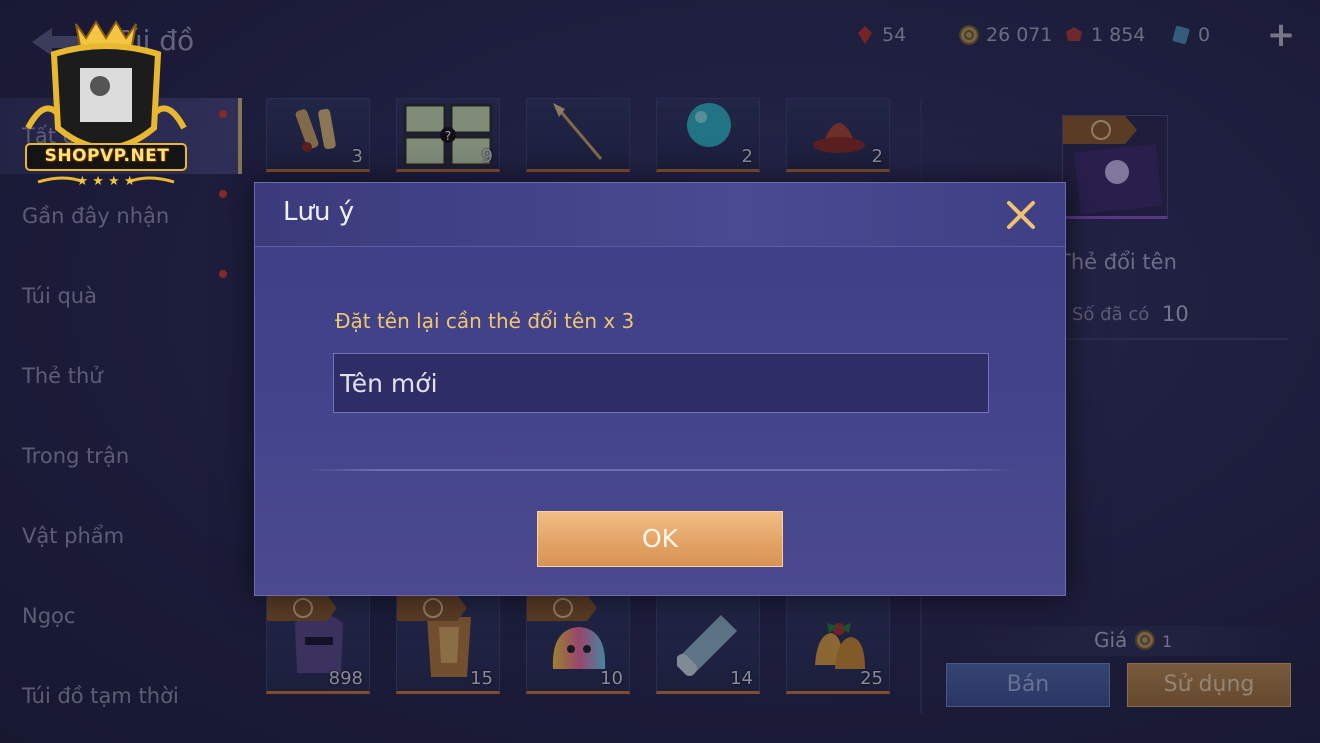 The height and width of the screenshot is (743, 1320). Describe the element at coordinates (660, 539) in the screenshot. I see `ok-button: OK` at that location.